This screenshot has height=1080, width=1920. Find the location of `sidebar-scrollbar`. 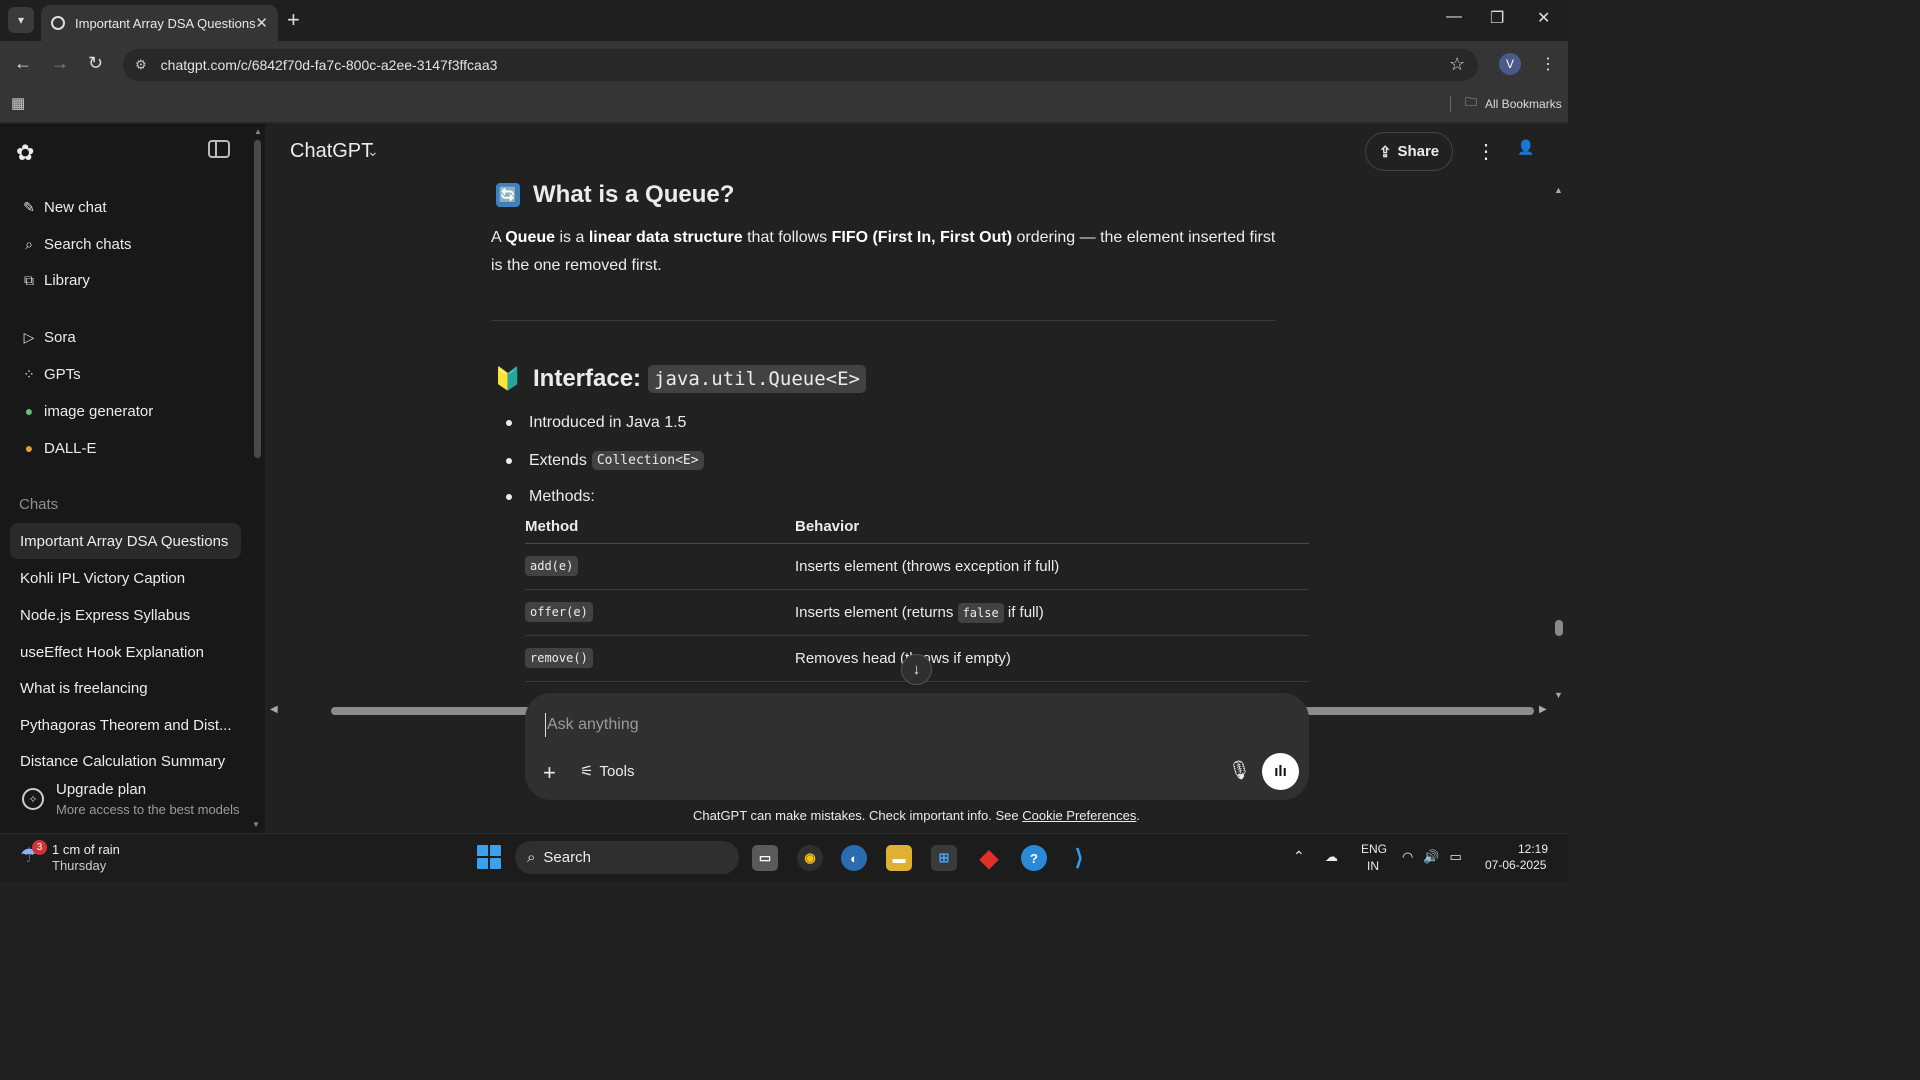

sidebar-scrollbar is located at coordinates (257, 299).